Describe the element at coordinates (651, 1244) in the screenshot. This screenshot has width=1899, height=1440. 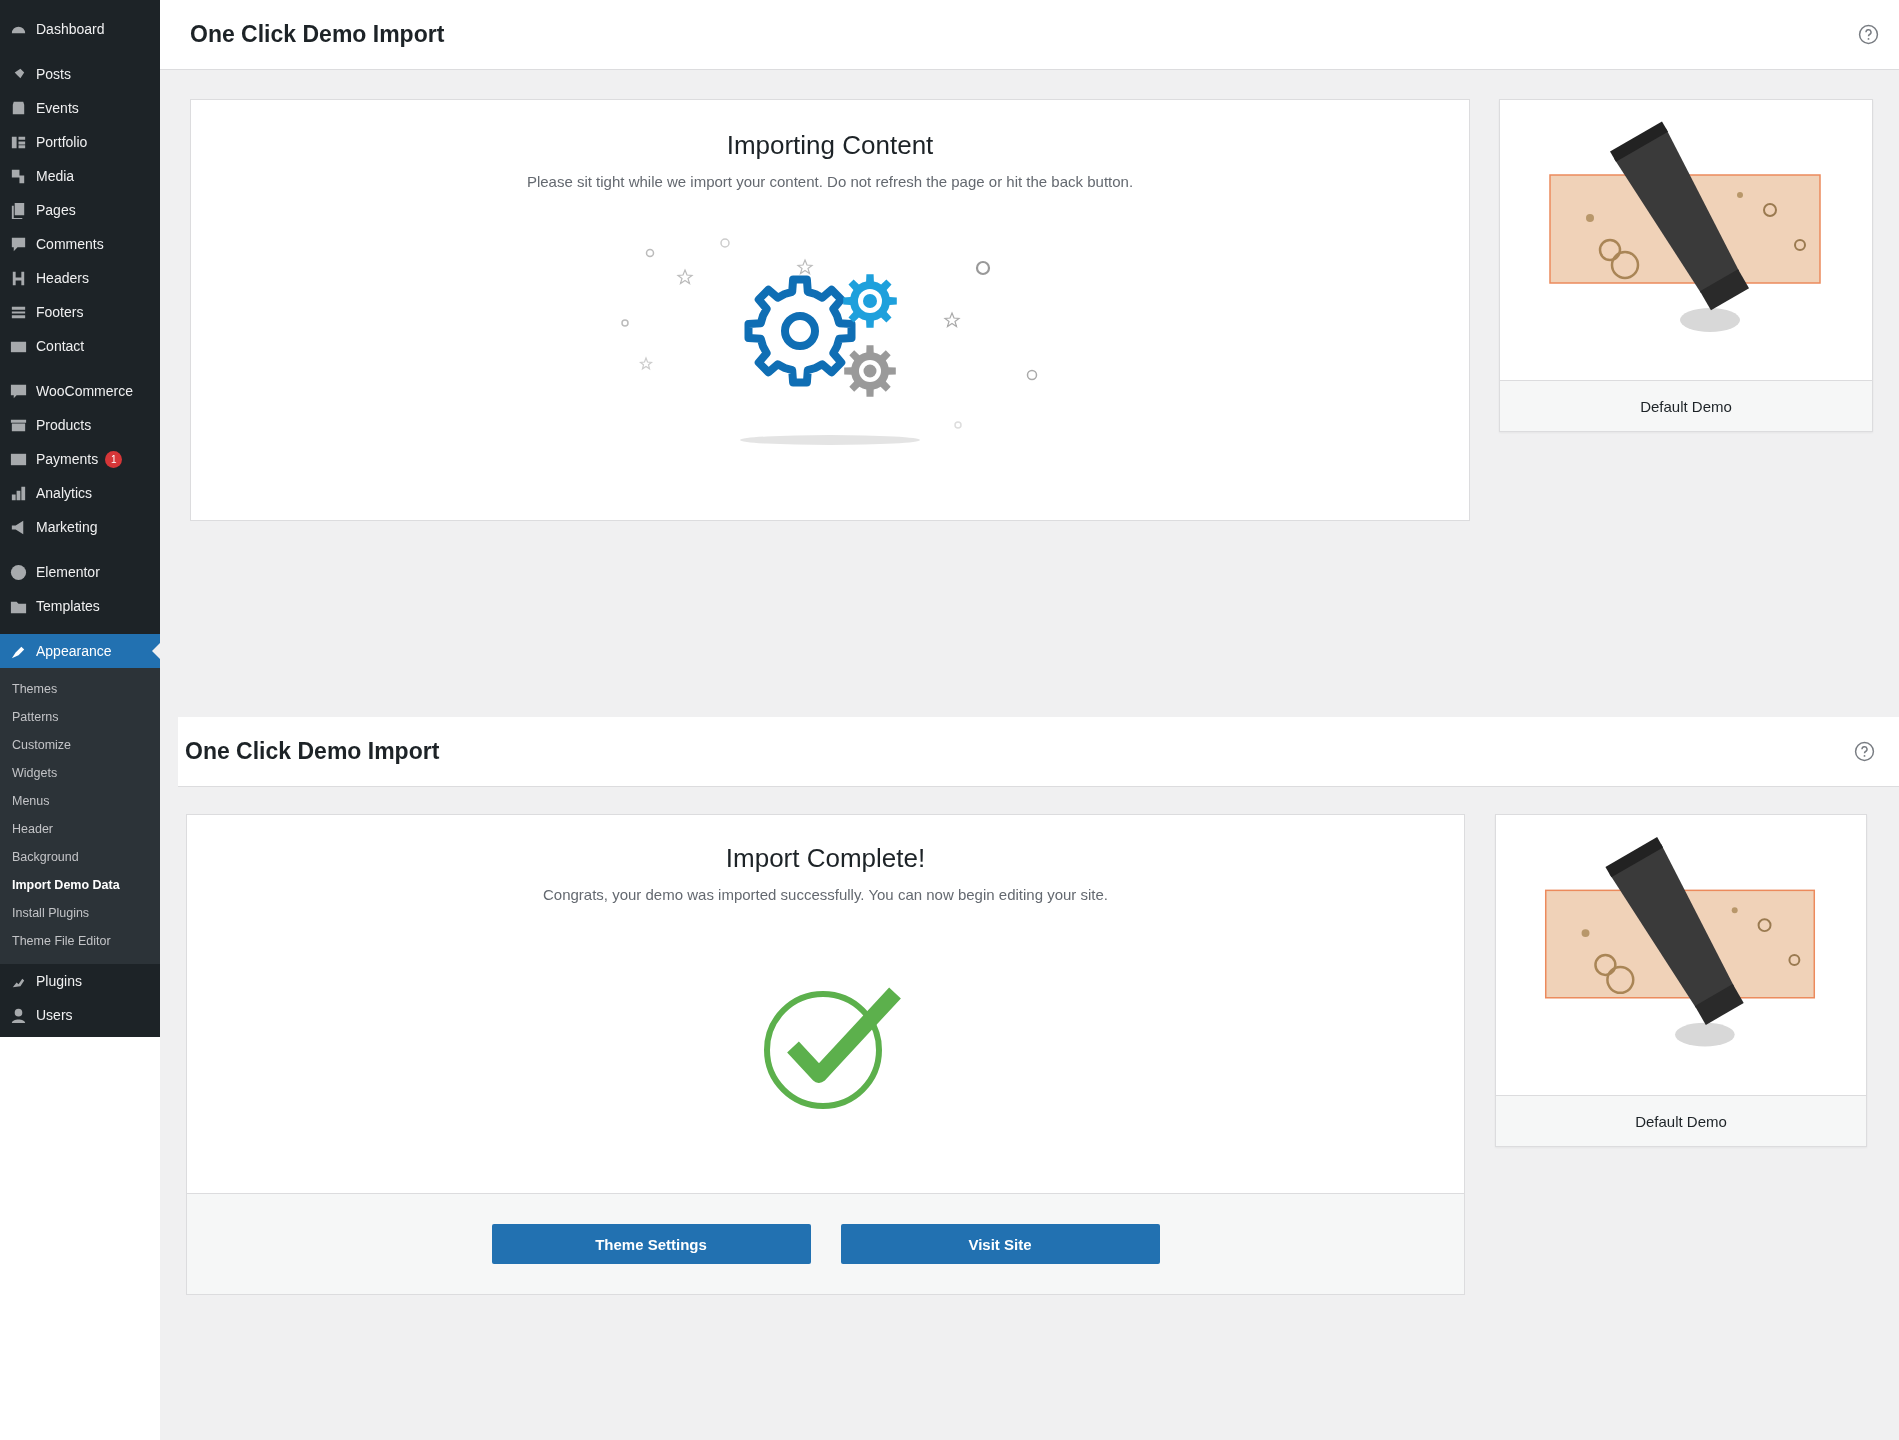
I see `action-button: Theme Settings` at that location.